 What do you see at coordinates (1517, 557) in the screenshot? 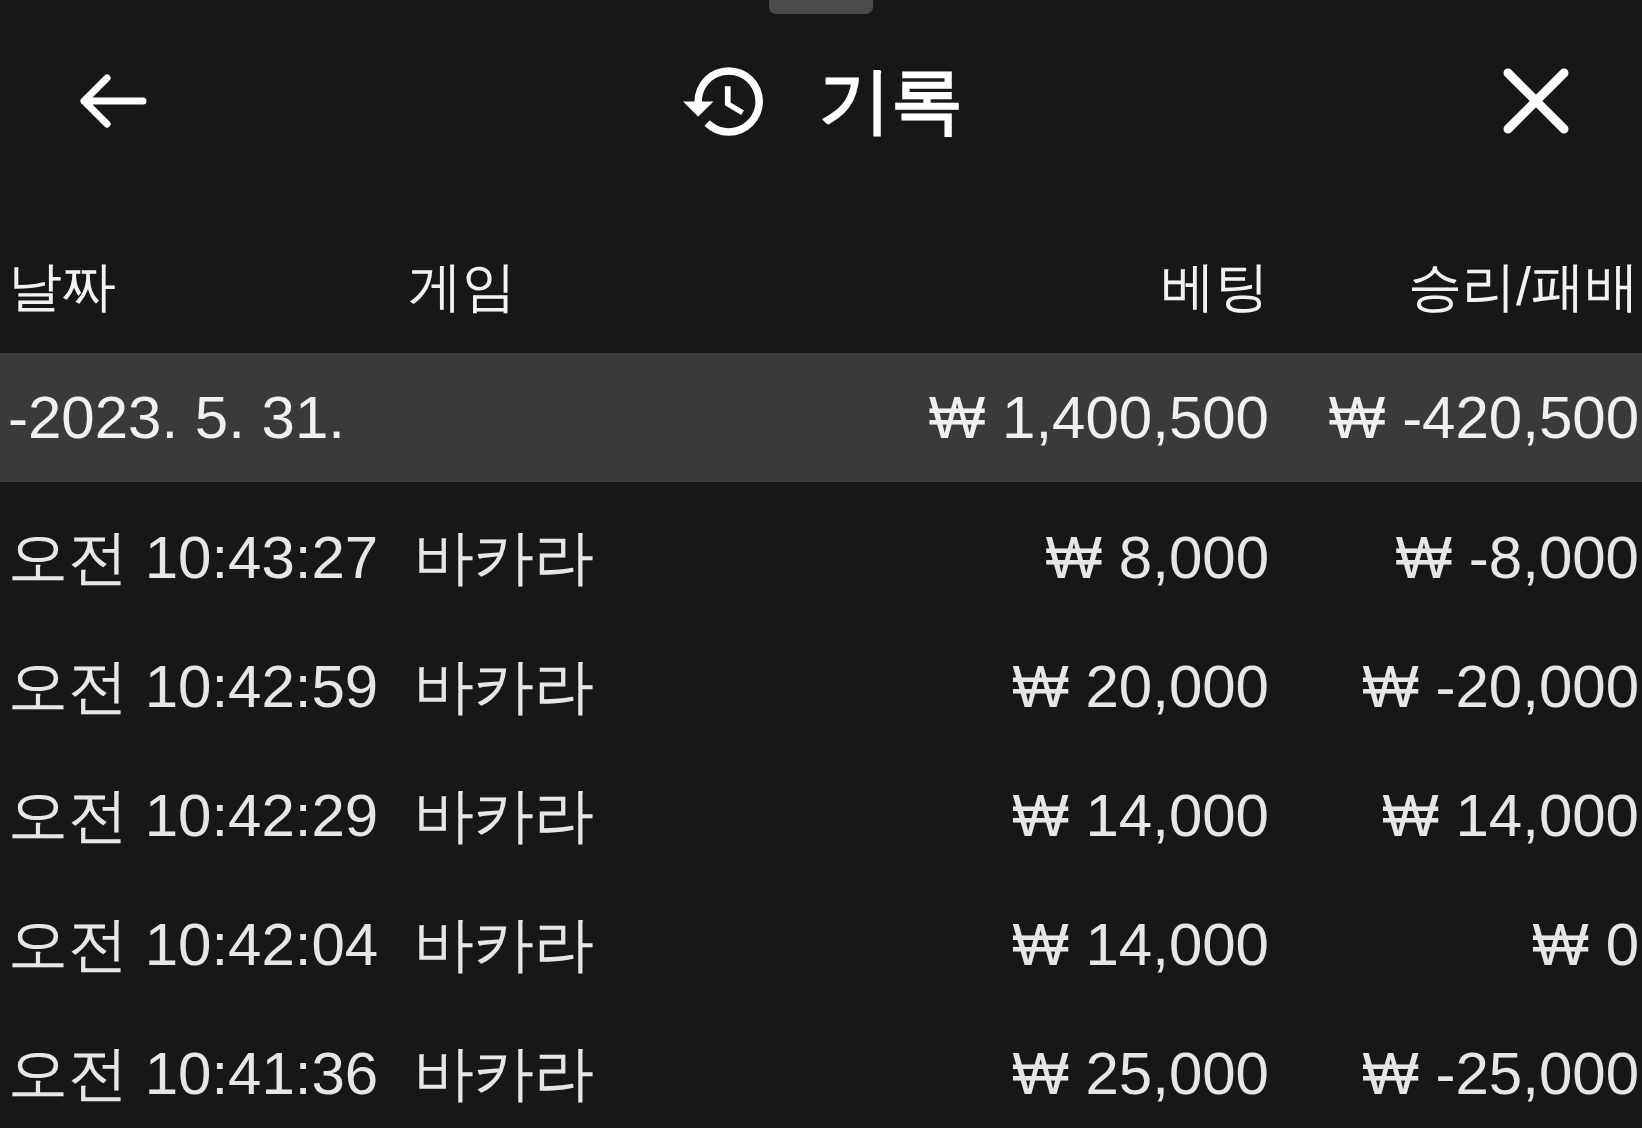
I see `result-cell-text: ₩ -8,000` at bounding box center [1517, 557].